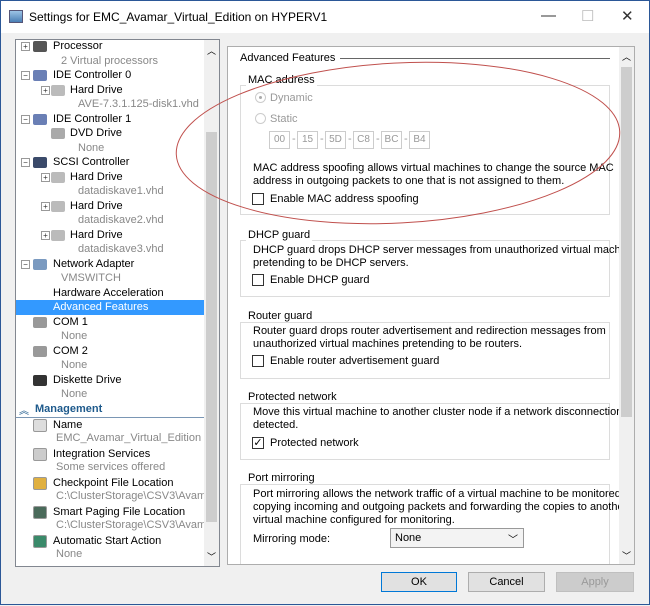 The width and height of the screenshot is (650, 606). I want to click on tree-item: − SCSI Controller, so click(110, 162).